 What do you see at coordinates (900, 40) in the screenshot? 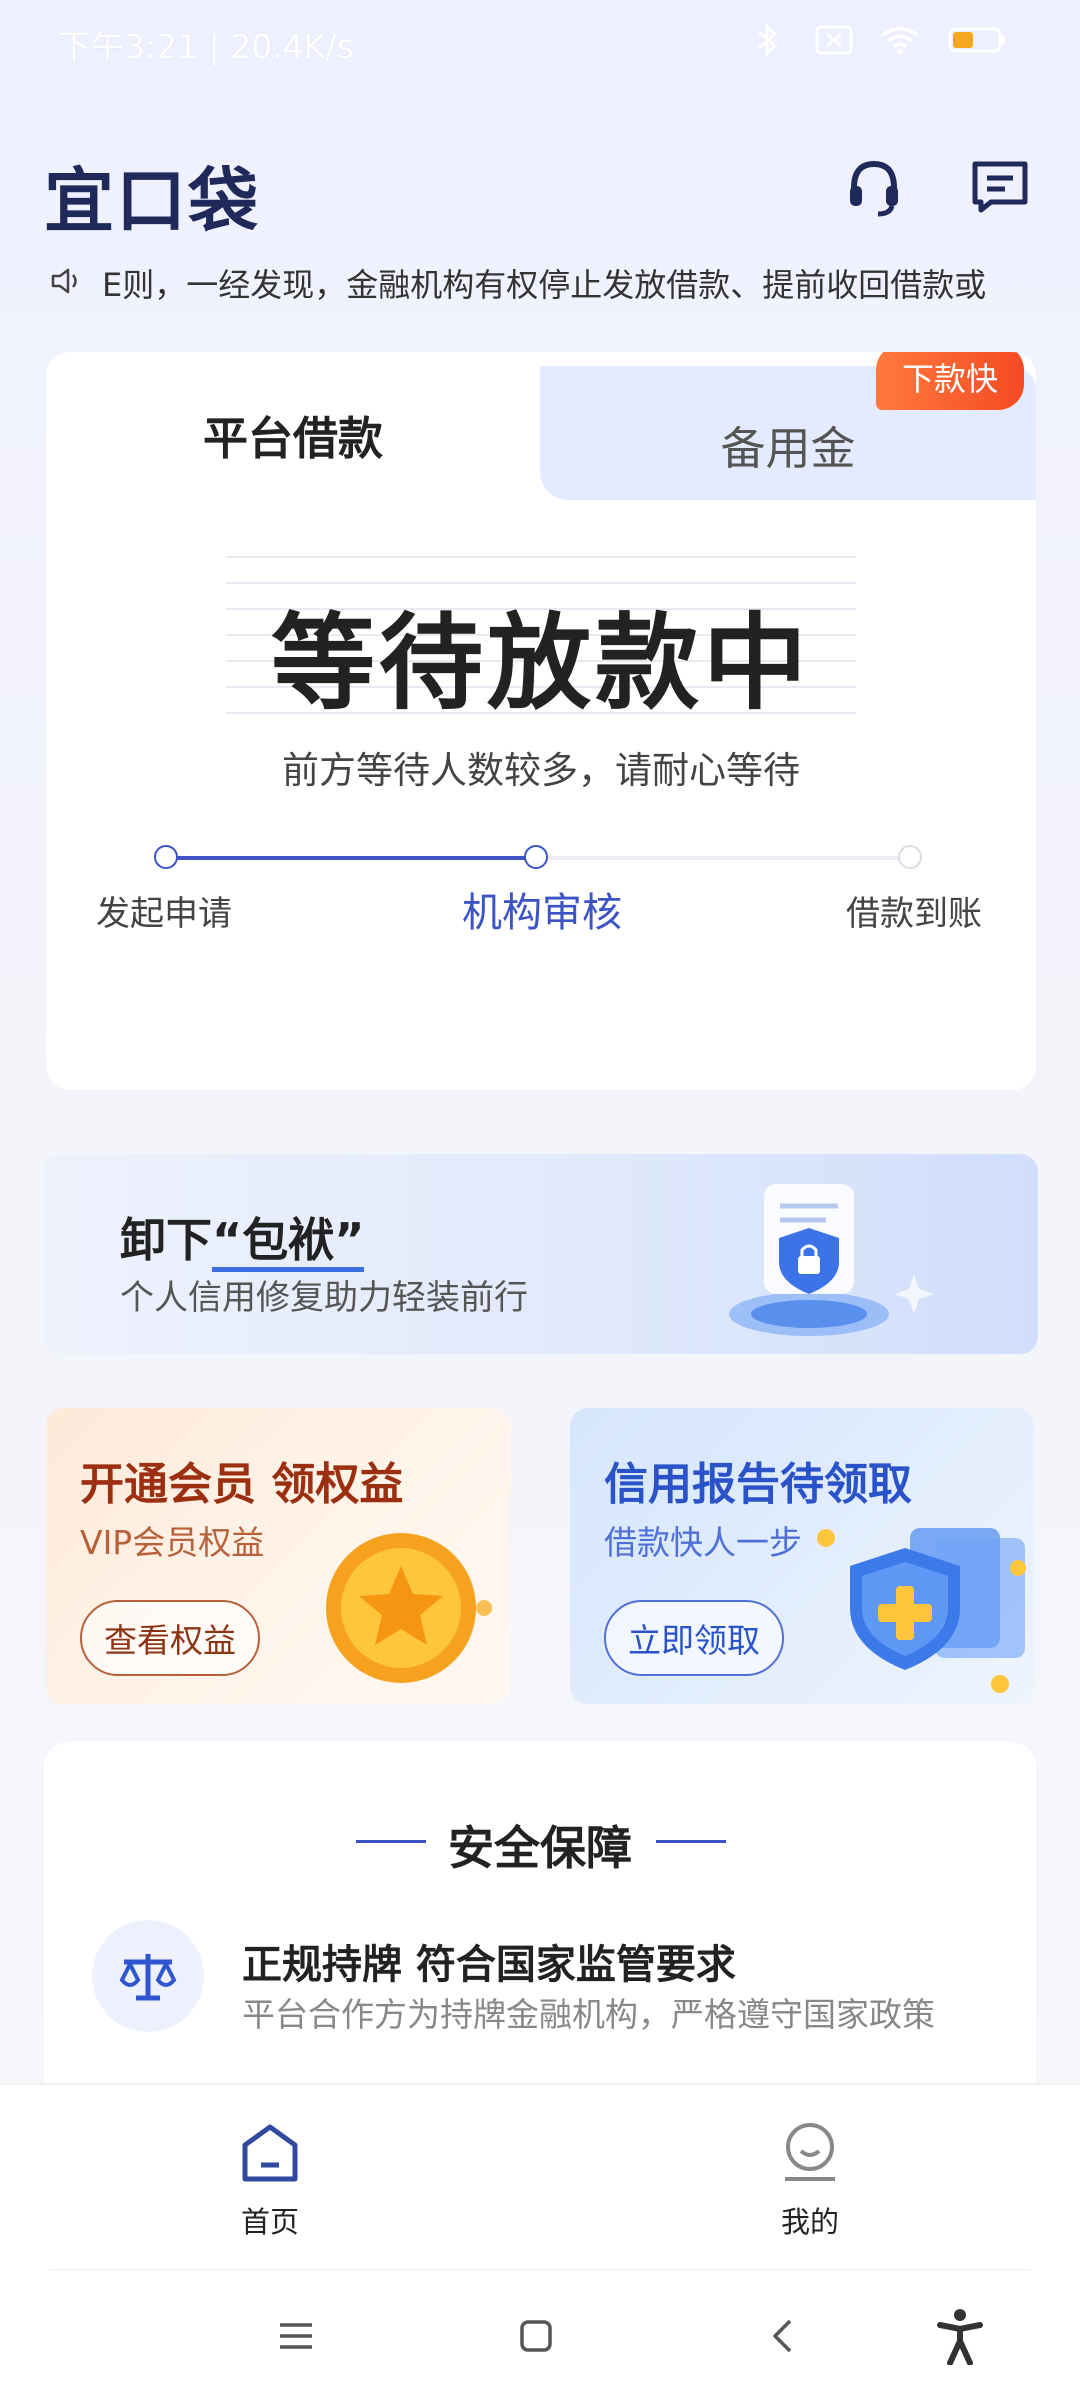
I see `wifi-icon` at bounding box center [900, 40].